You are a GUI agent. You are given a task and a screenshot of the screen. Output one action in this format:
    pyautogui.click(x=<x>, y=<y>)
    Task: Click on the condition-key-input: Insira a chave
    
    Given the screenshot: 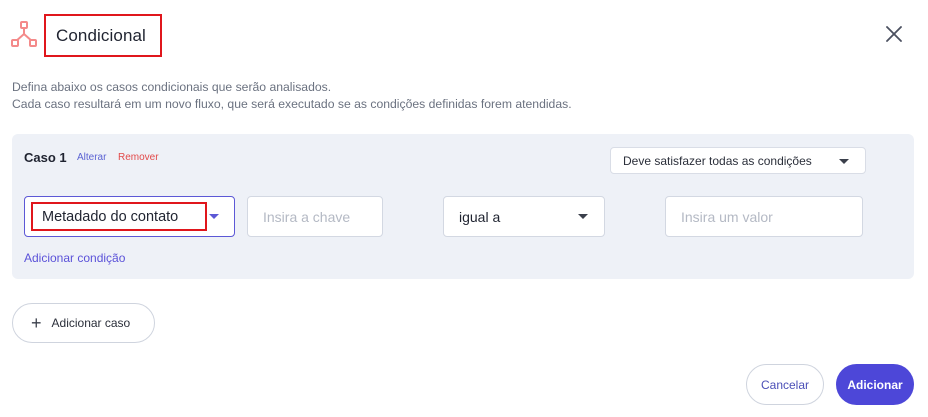 What is the action you would take?
    pyautogui.click(x=315, y=216)
    